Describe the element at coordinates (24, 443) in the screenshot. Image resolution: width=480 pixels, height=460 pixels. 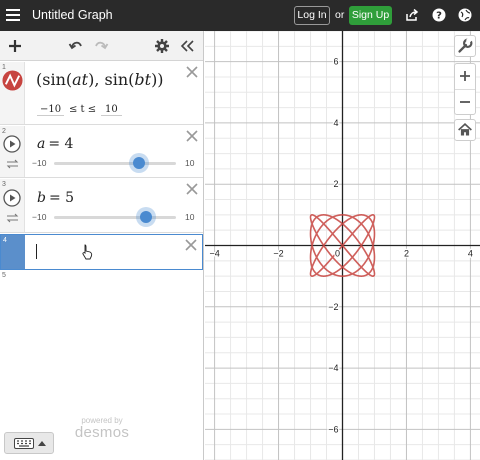
I see `keyboard-icon` at that location.